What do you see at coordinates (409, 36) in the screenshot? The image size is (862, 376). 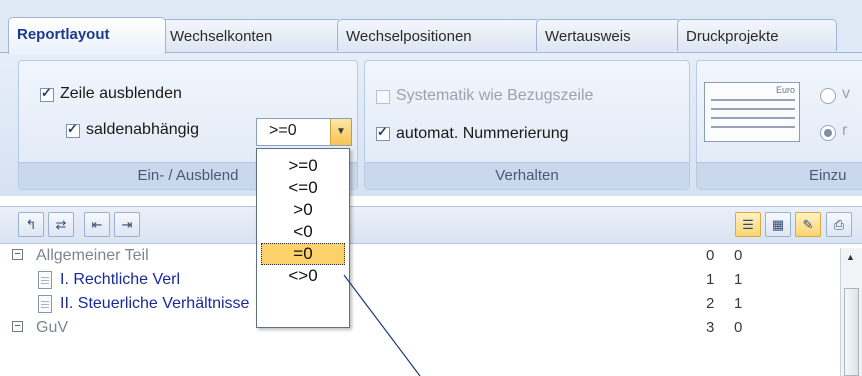 I see `tab-label: Wechselpositionen` at bounding box center [409, 36].